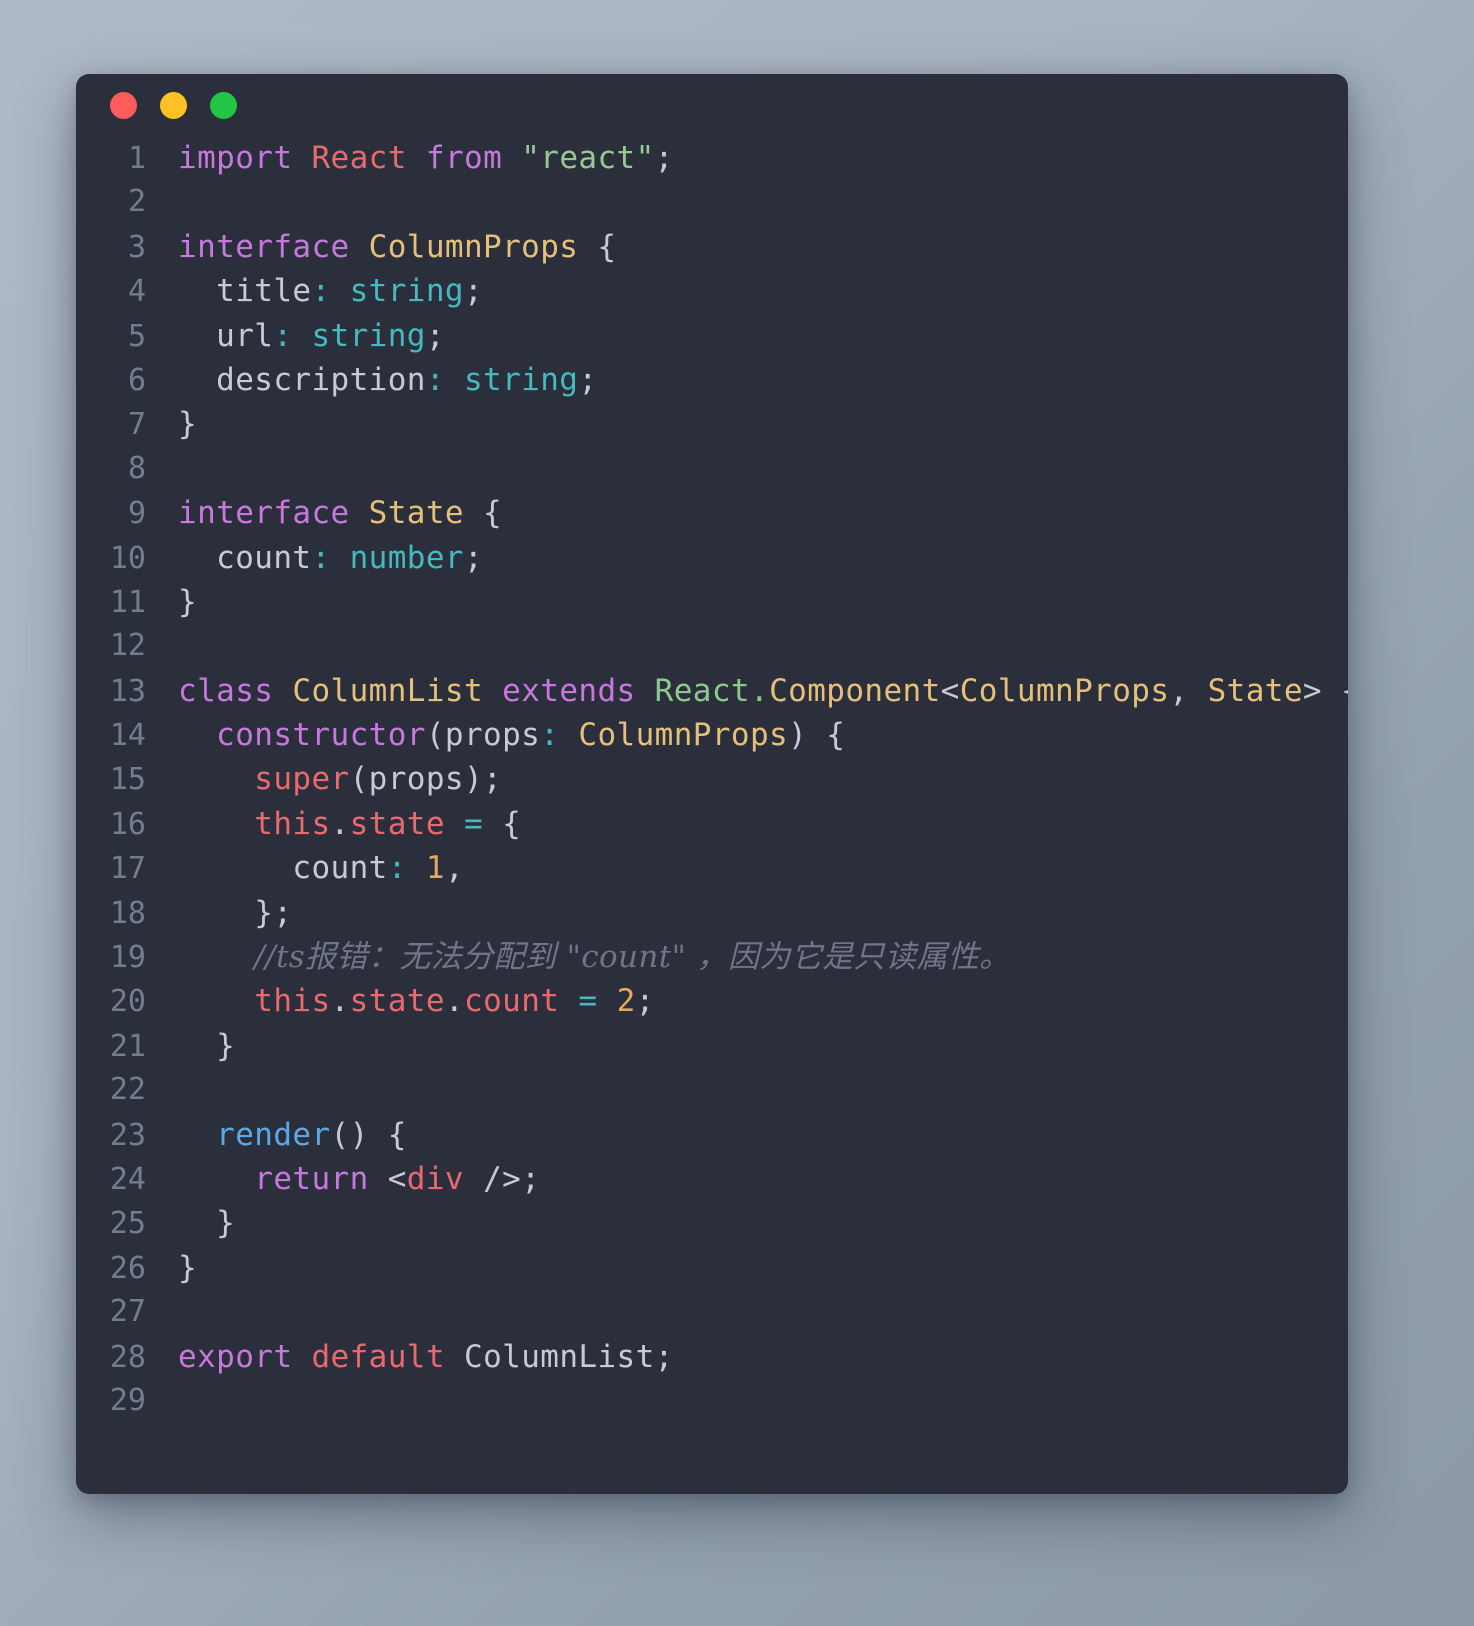 This screenshot has height=1626, width=1474. What do you see at coordinates (712, 380) in the screenshot?
I see `code-line: 6 description: string;` at bounding box center [712, 380].